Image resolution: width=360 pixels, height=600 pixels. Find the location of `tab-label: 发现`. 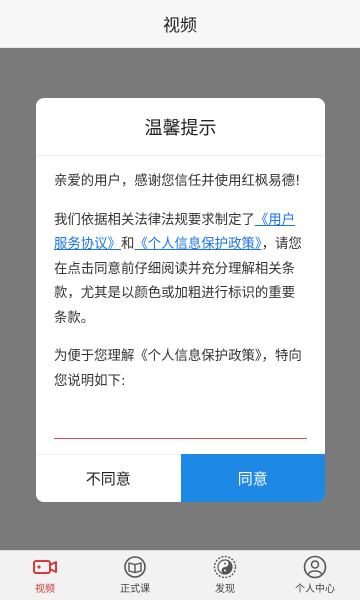

tab-label: 发现 is located at coordinates (225, 589).